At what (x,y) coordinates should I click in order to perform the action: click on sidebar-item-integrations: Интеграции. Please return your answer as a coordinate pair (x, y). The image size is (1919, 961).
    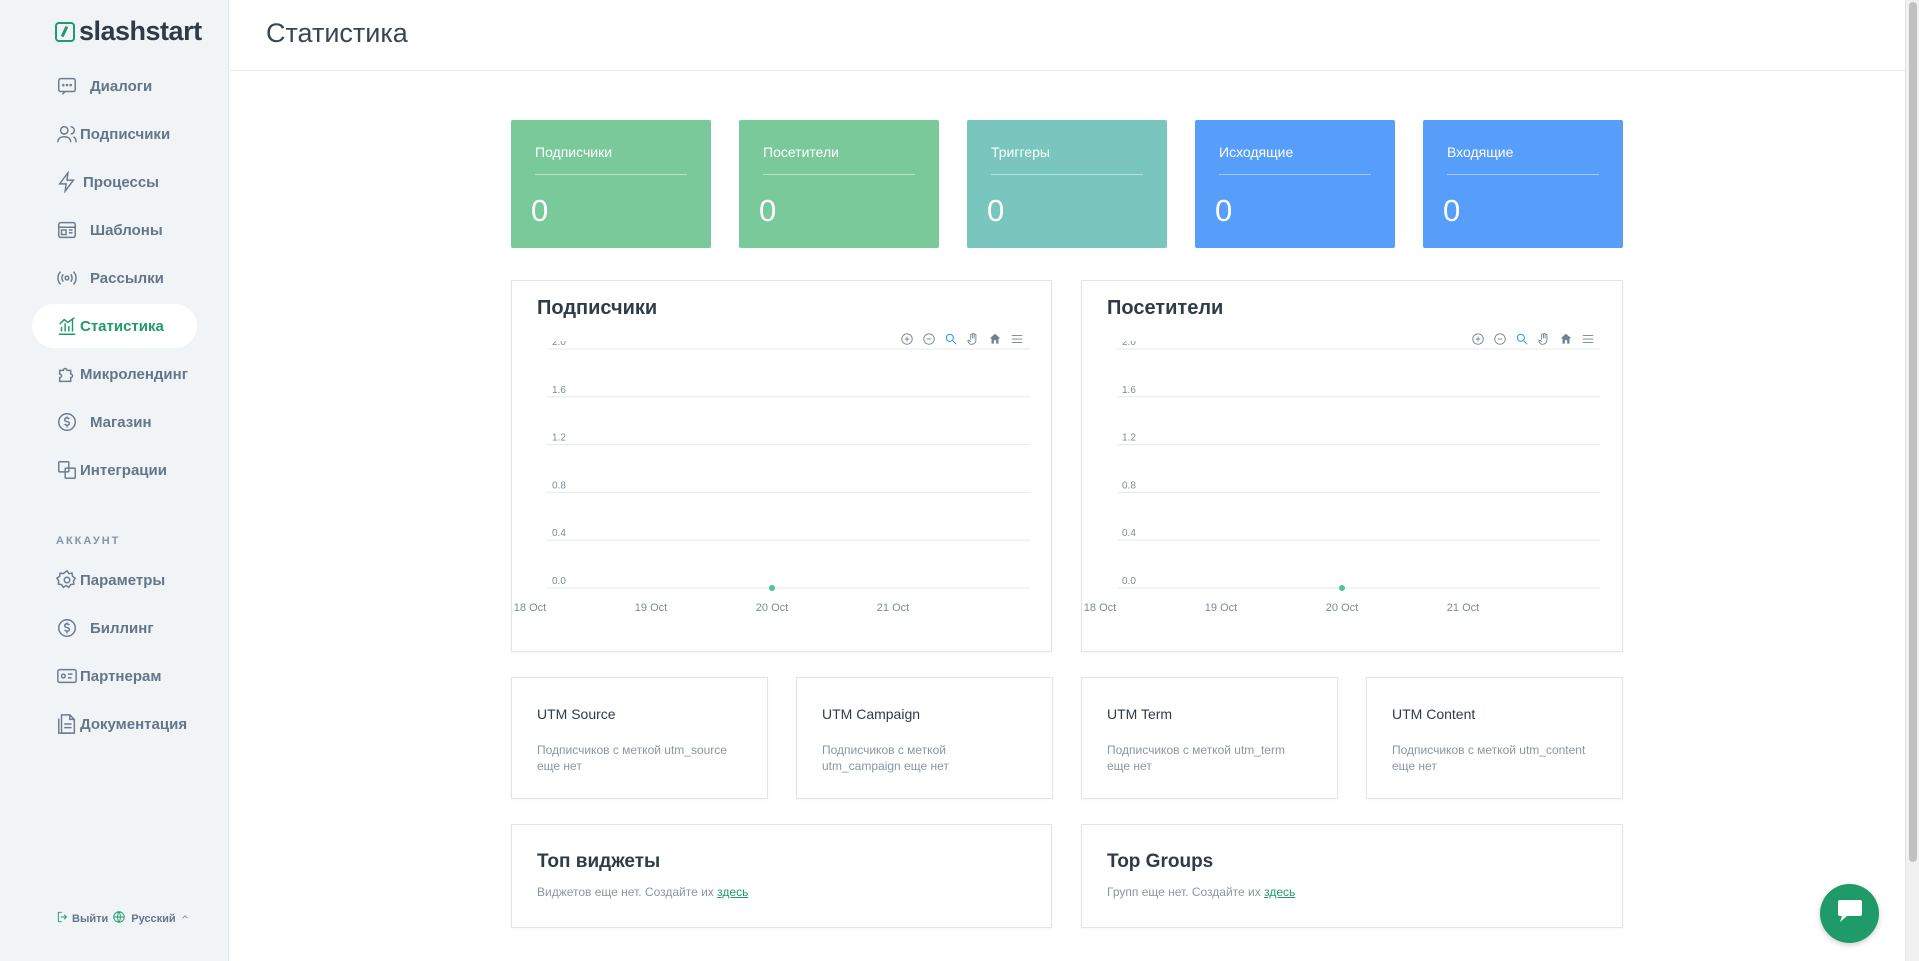
    Looking at the image, I should click on (114, 470).